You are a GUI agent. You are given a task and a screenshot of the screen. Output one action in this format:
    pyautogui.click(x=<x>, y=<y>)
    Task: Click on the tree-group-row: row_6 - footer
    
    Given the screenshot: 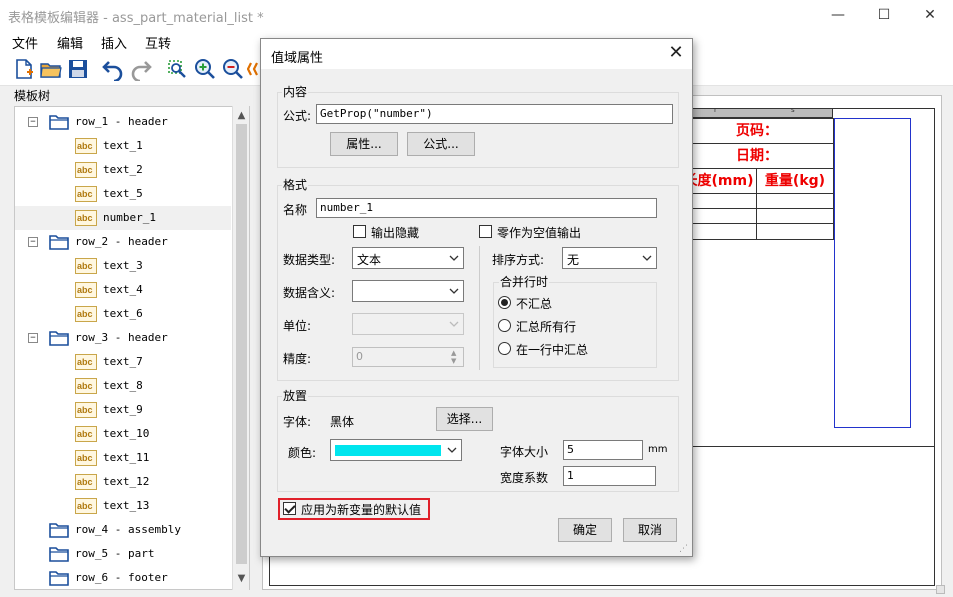 What is the action you would take?
    pyautogui.click(x=123, y=577)
    